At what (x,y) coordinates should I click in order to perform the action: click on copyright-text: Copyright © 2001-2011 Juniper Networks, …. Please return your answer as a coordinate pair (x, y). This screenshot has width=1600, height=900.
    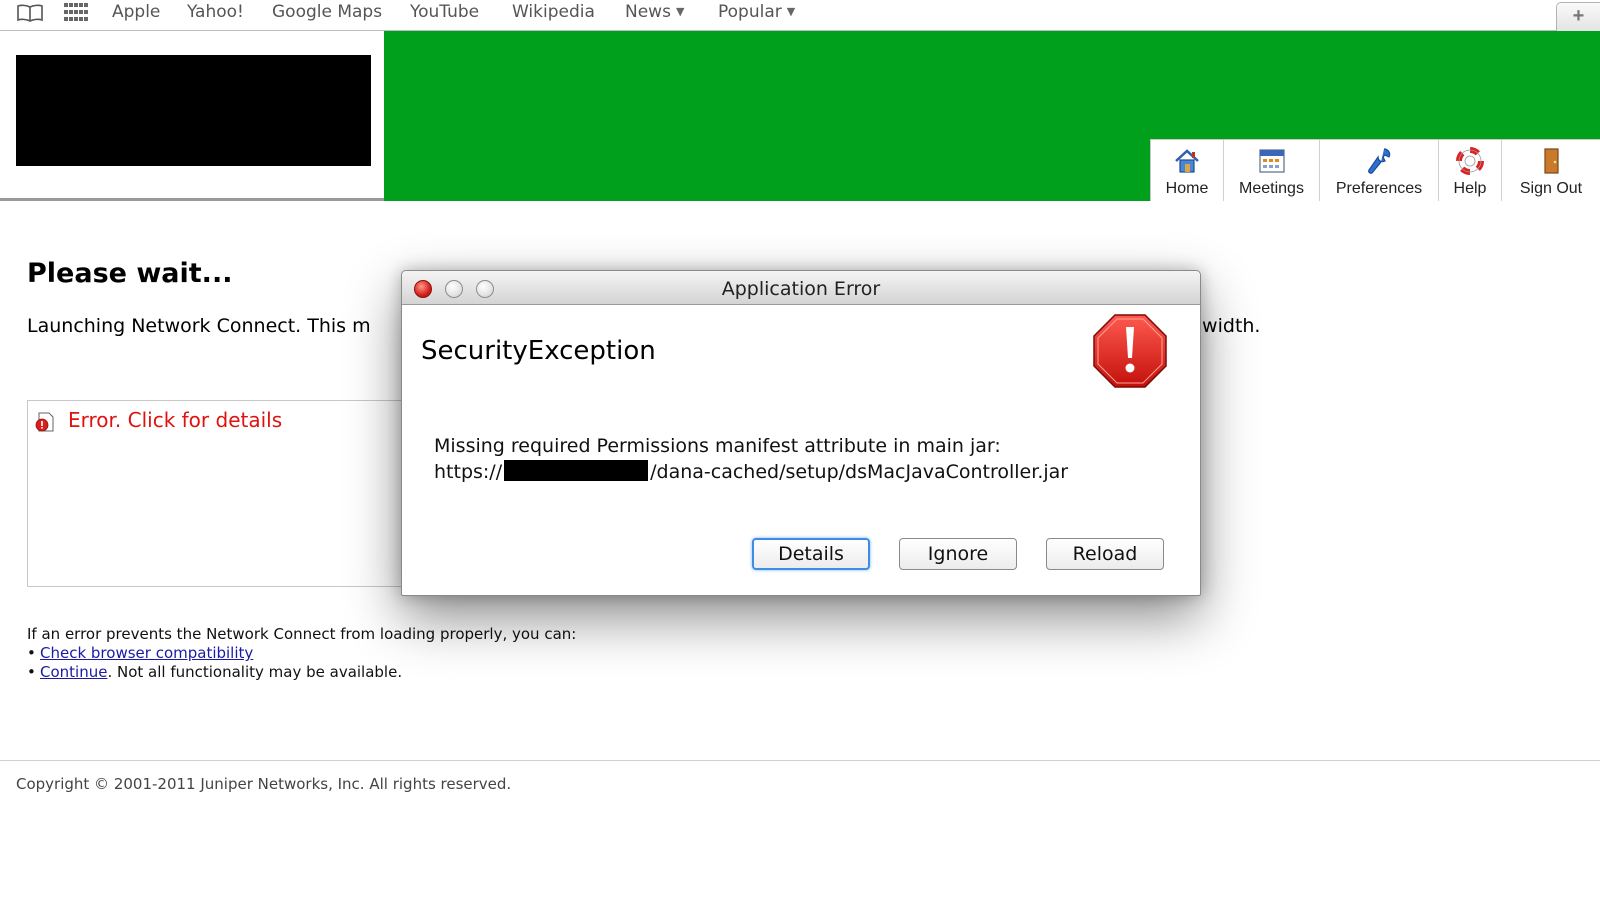
    Looking at the image, I should click on (264, 784).